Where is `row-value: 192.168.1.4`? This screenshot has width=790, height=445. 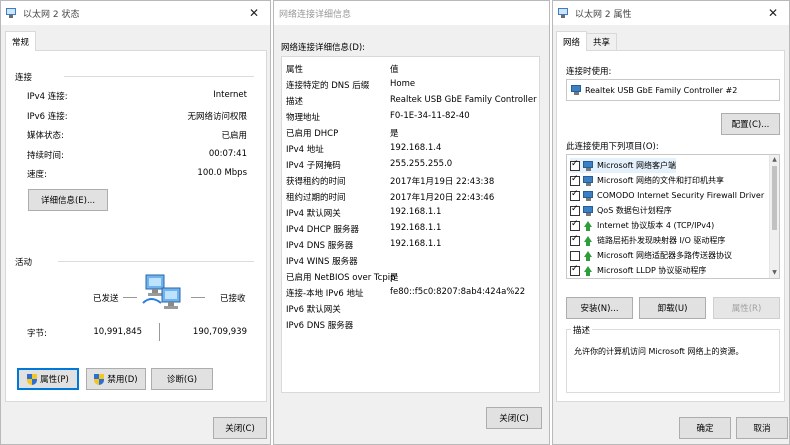
row-value: 192.168.1.4 is located at coordinates (416, 148).